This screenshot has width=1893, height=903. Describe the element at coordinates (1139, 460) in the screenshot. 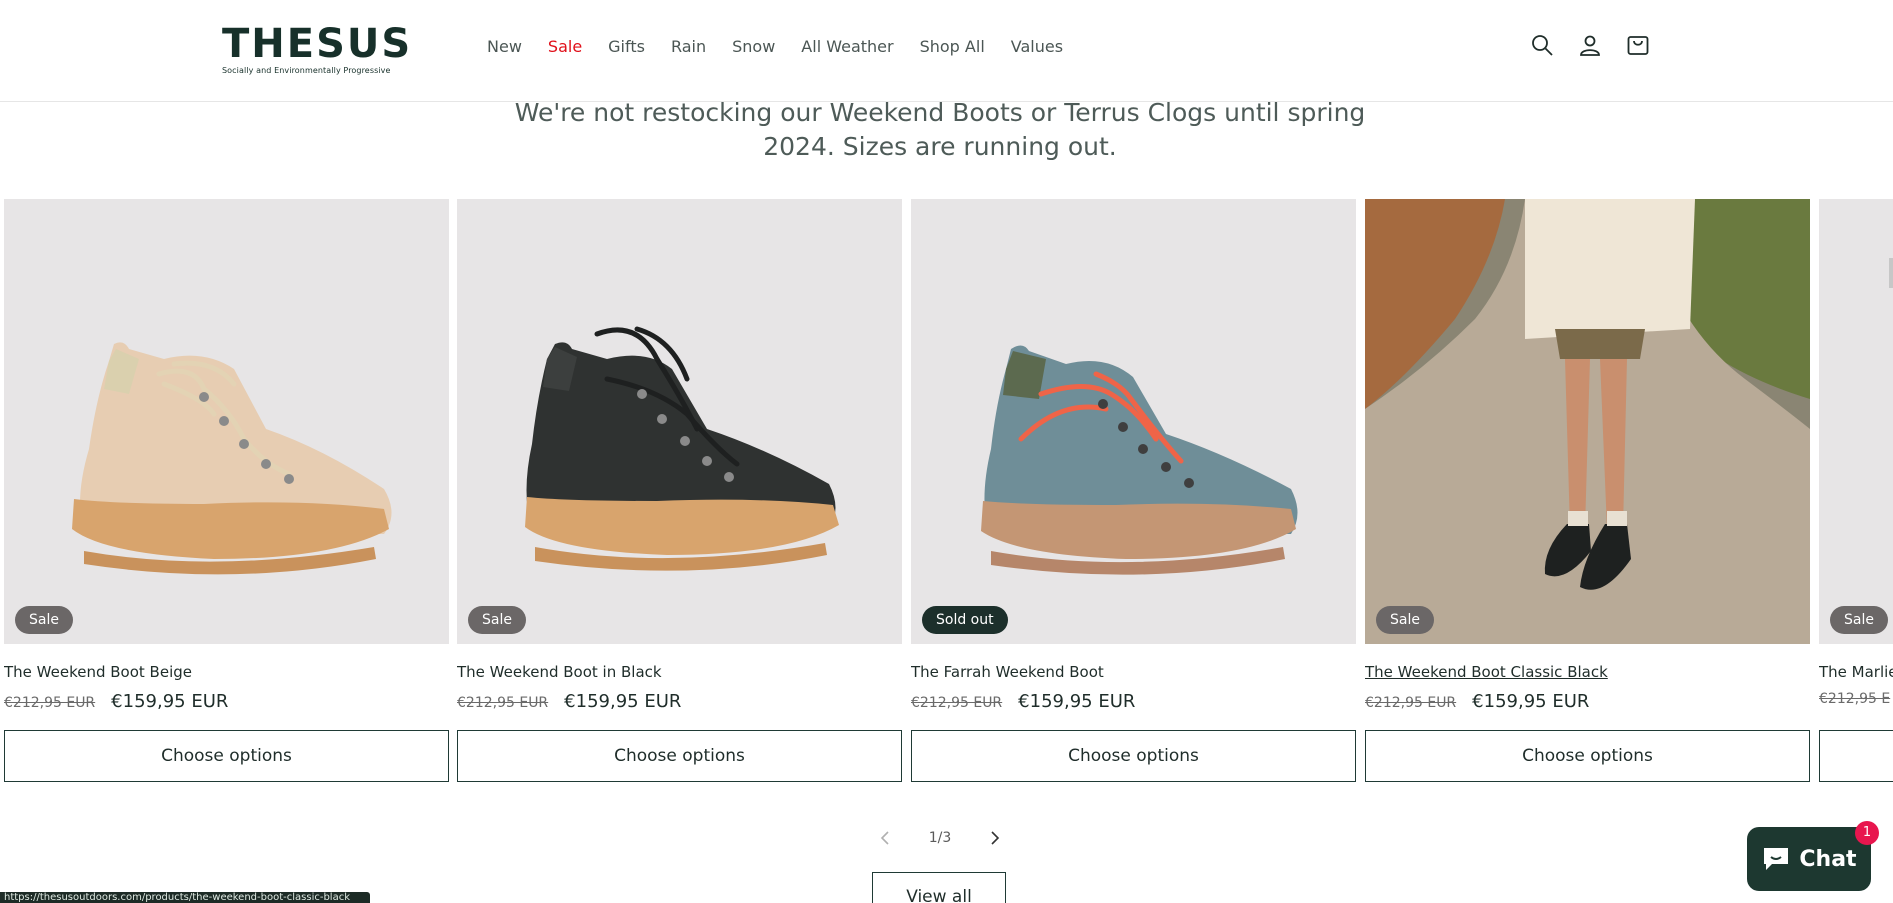

I see `blue-boot-image` at that location.